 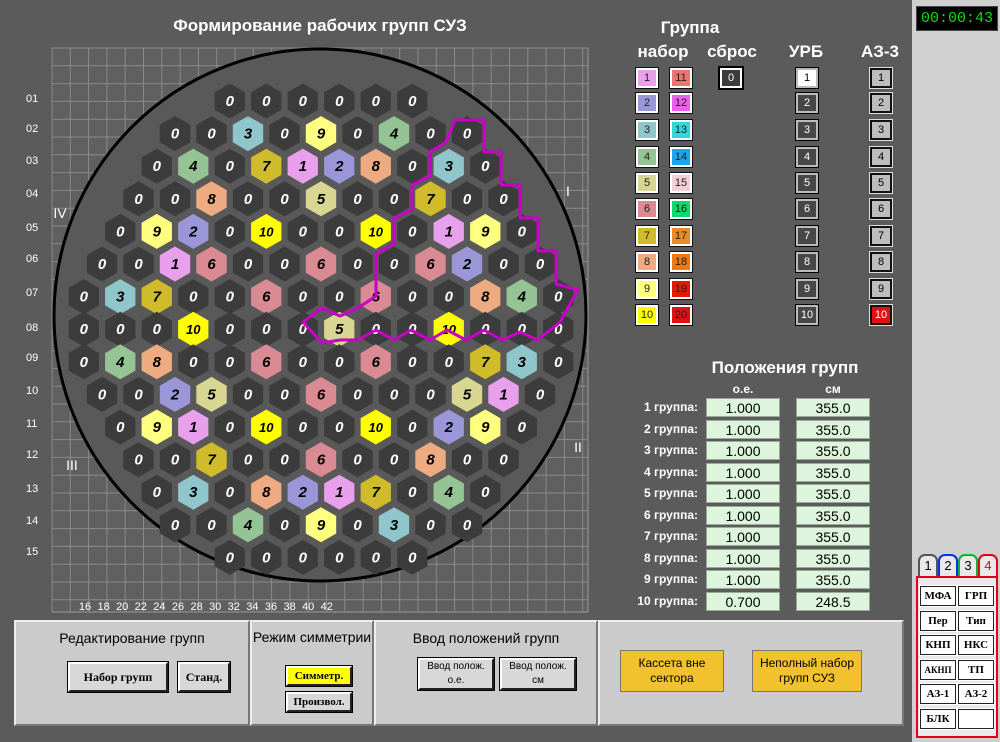 What do you see at coordinates (928, 565) in the screenshot?
I see `sidebar-tab-1: 1` at bounding box center [928, 565].